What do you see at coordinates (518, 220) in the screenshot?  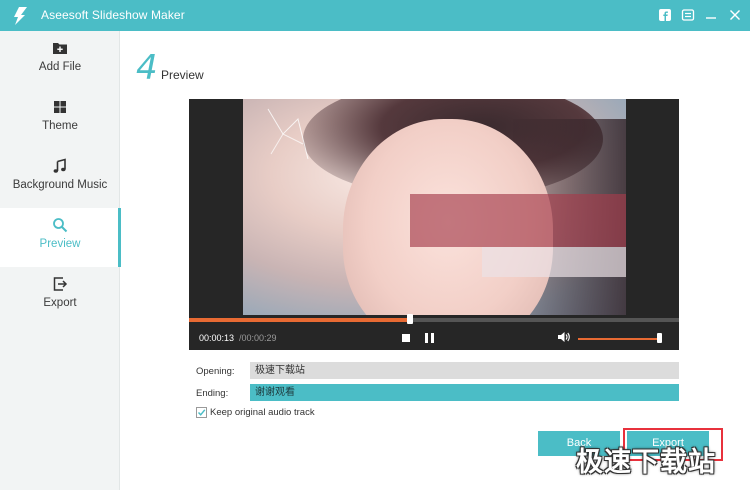 I see `overlay-block-red` at bounding box center [518, 220].